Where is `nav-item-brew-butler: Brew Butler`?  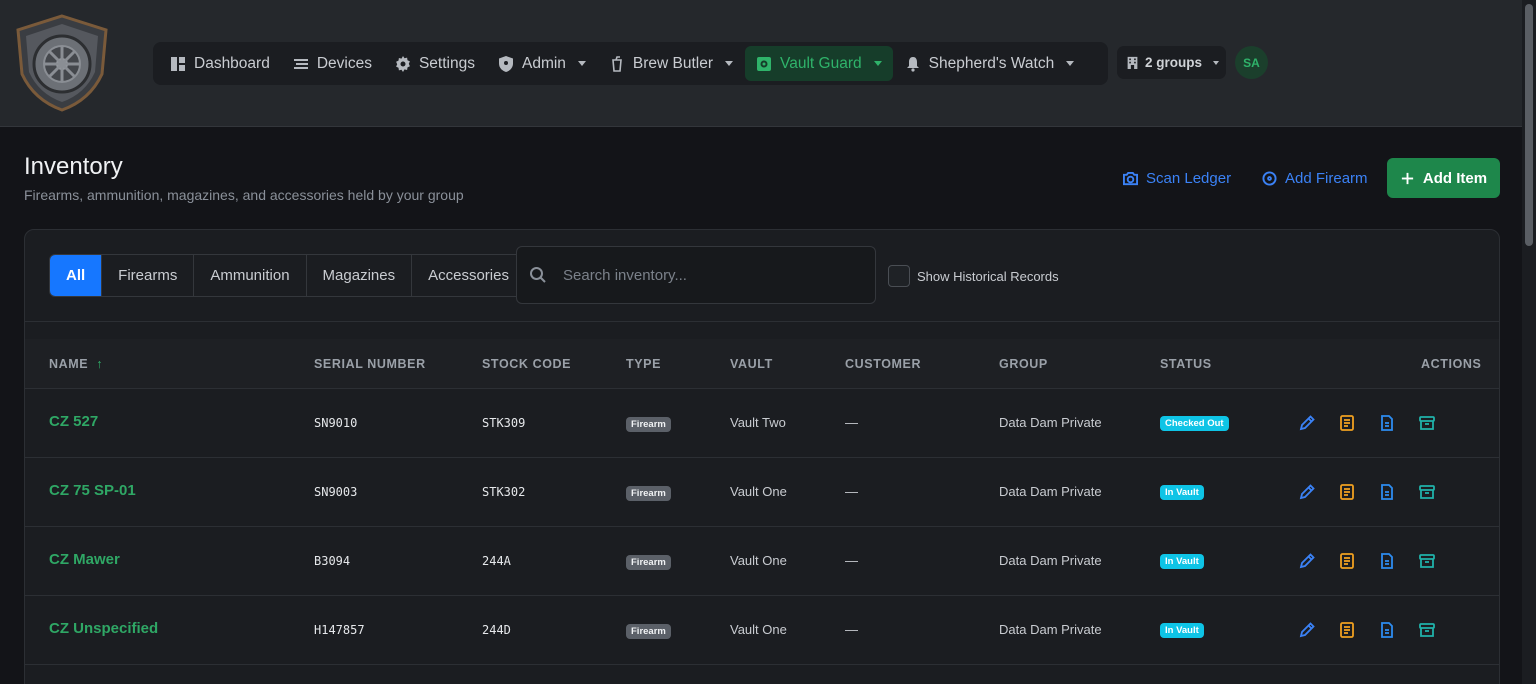 nav-item-brew-butler: Brew Butler is located at coordinates (671, 63).